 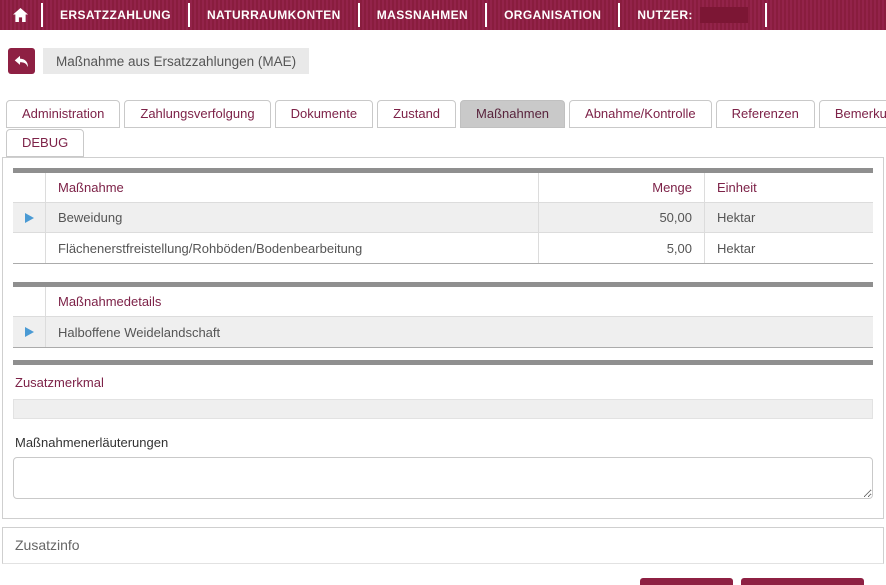 What do you see at coordinates (176, 61) in the screenshot?
I see `page-title: Maßnahme aus Ersatzzahlungen (MAE)` at bounding box center [176, 61].